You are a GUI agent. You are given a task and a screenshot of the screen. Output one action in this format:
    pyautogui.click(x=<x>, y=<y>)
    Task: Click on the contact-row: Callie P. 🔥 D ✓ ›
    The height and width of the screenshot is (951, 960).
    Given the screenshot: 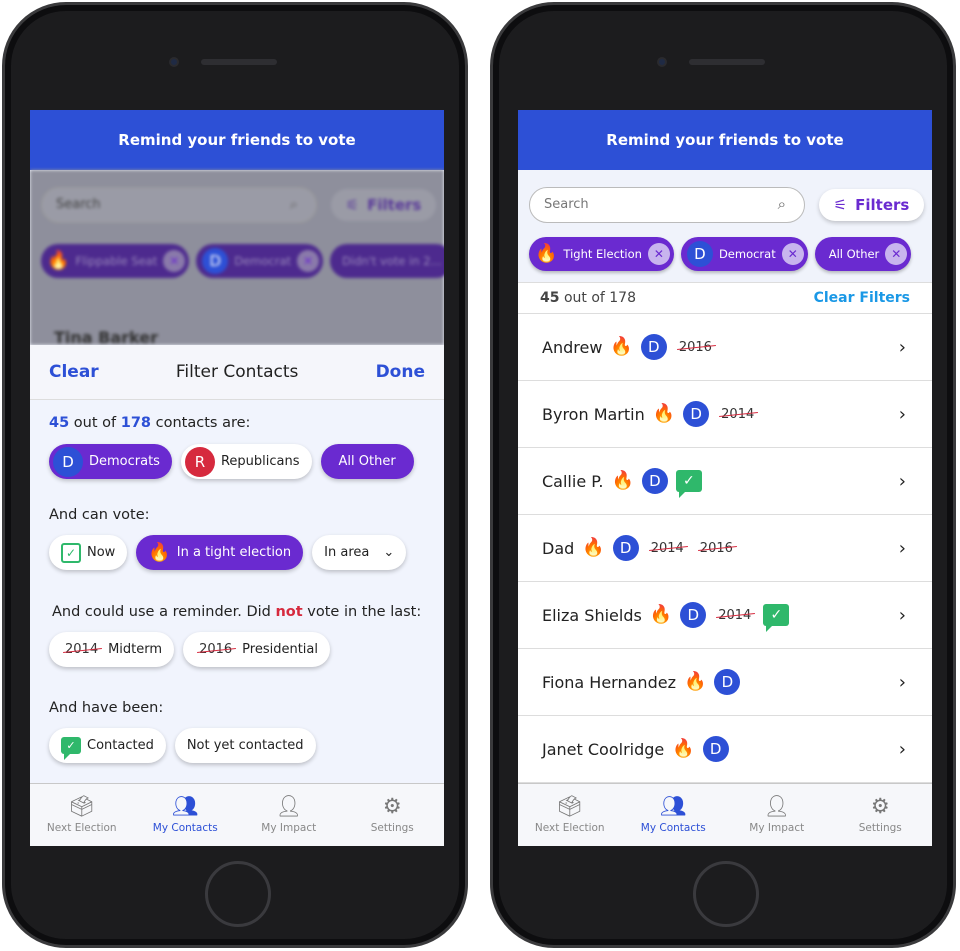 What is the action you would take?
    pyautogui.click(x=725, y=481)
    